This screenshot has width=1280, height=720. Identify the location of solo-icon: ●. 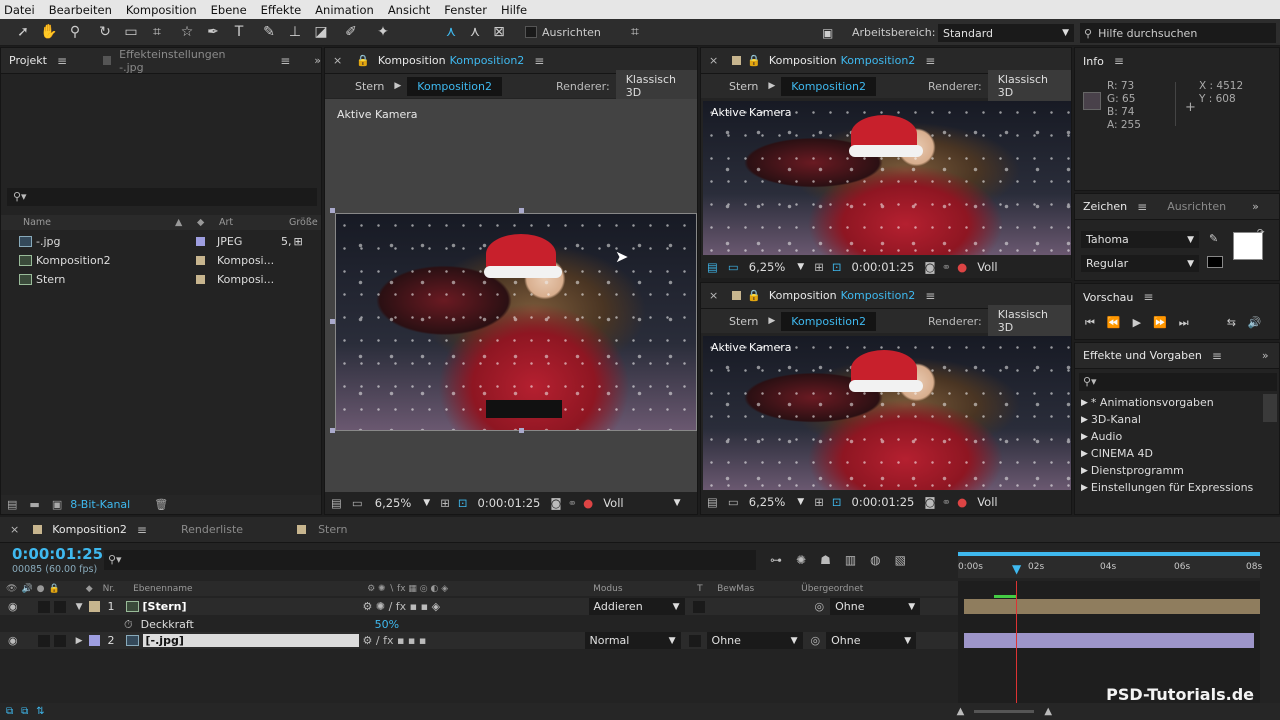
(41, 589).